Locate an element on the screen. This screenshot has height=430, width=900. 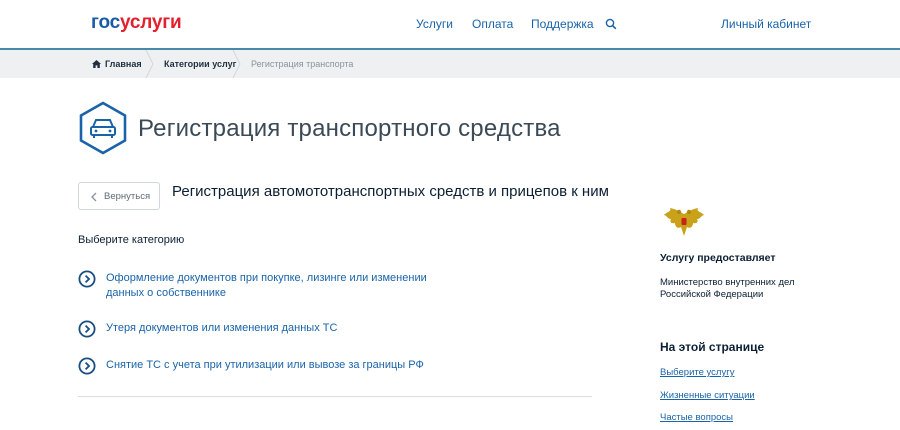
breadcrumb-current: Регистрация транспорта is located at coordinates (302, 64).